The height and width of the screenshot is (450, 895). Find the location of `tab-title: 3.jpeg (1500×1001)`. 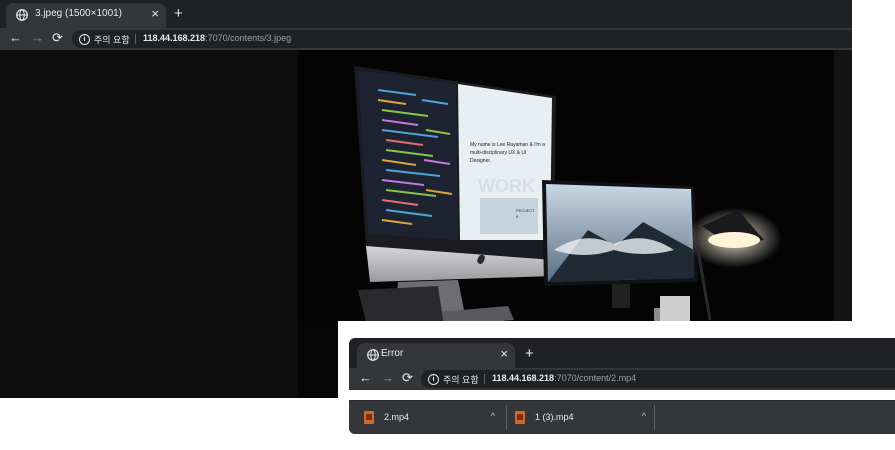

tab-title: 3.jpeg (1500×1001) is located at coordinates (79, 13).